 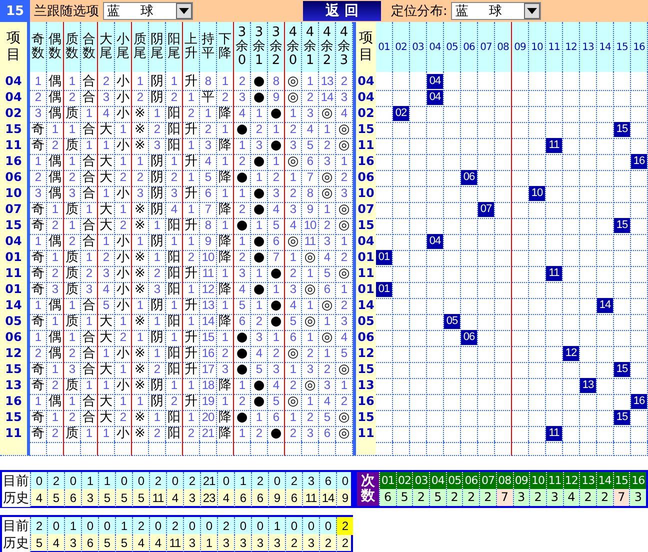 What do you see at coordinates (174, 498) in the screenshot?
I see `stat-cell: 4` at bounding box center [174, 498].